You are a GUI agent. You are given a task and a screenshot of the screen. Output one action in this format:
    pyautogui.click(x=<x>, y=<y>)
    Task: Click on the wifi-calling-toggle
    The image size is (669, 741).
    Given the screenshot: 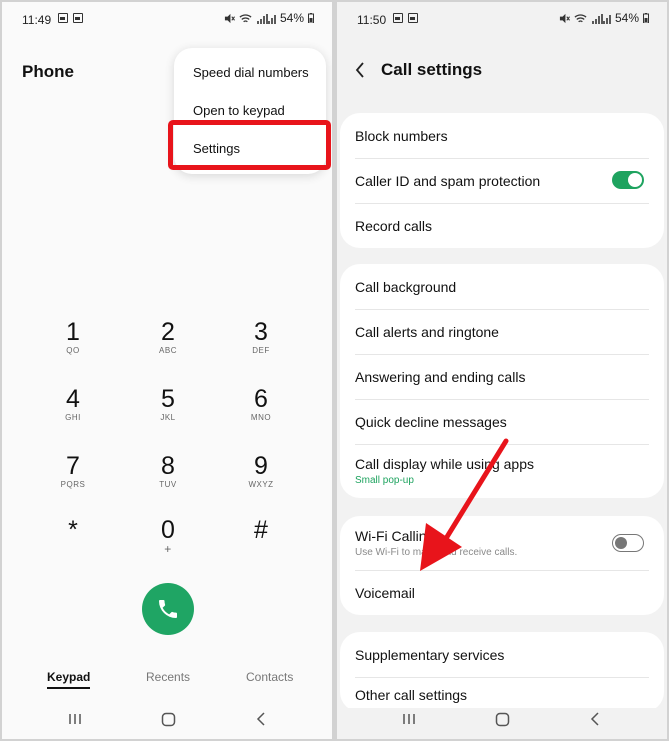 What is the action you would take?
    pyautogui.click(x=628, y=543)
    